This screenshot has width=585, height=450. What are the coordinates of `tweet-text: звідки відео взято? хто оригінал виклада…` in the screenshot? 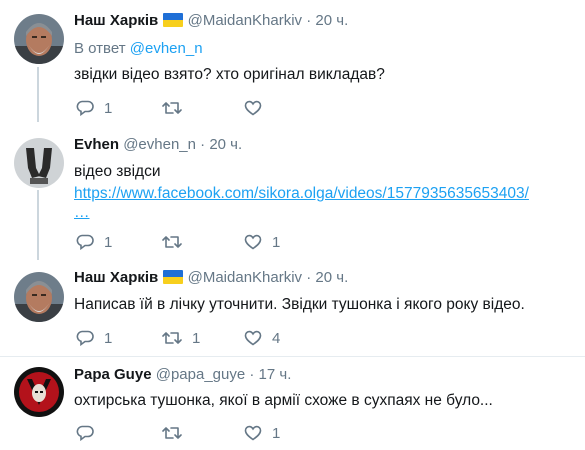 It's located at (229, 74).